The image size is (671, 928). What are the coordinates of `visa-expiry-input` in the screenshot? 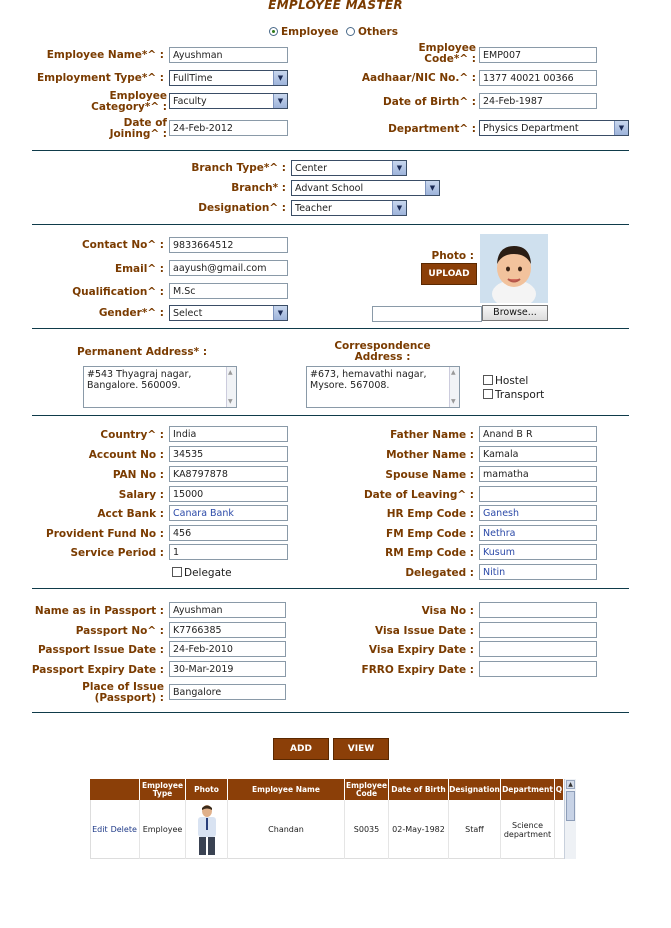 It's located at (538, 649).